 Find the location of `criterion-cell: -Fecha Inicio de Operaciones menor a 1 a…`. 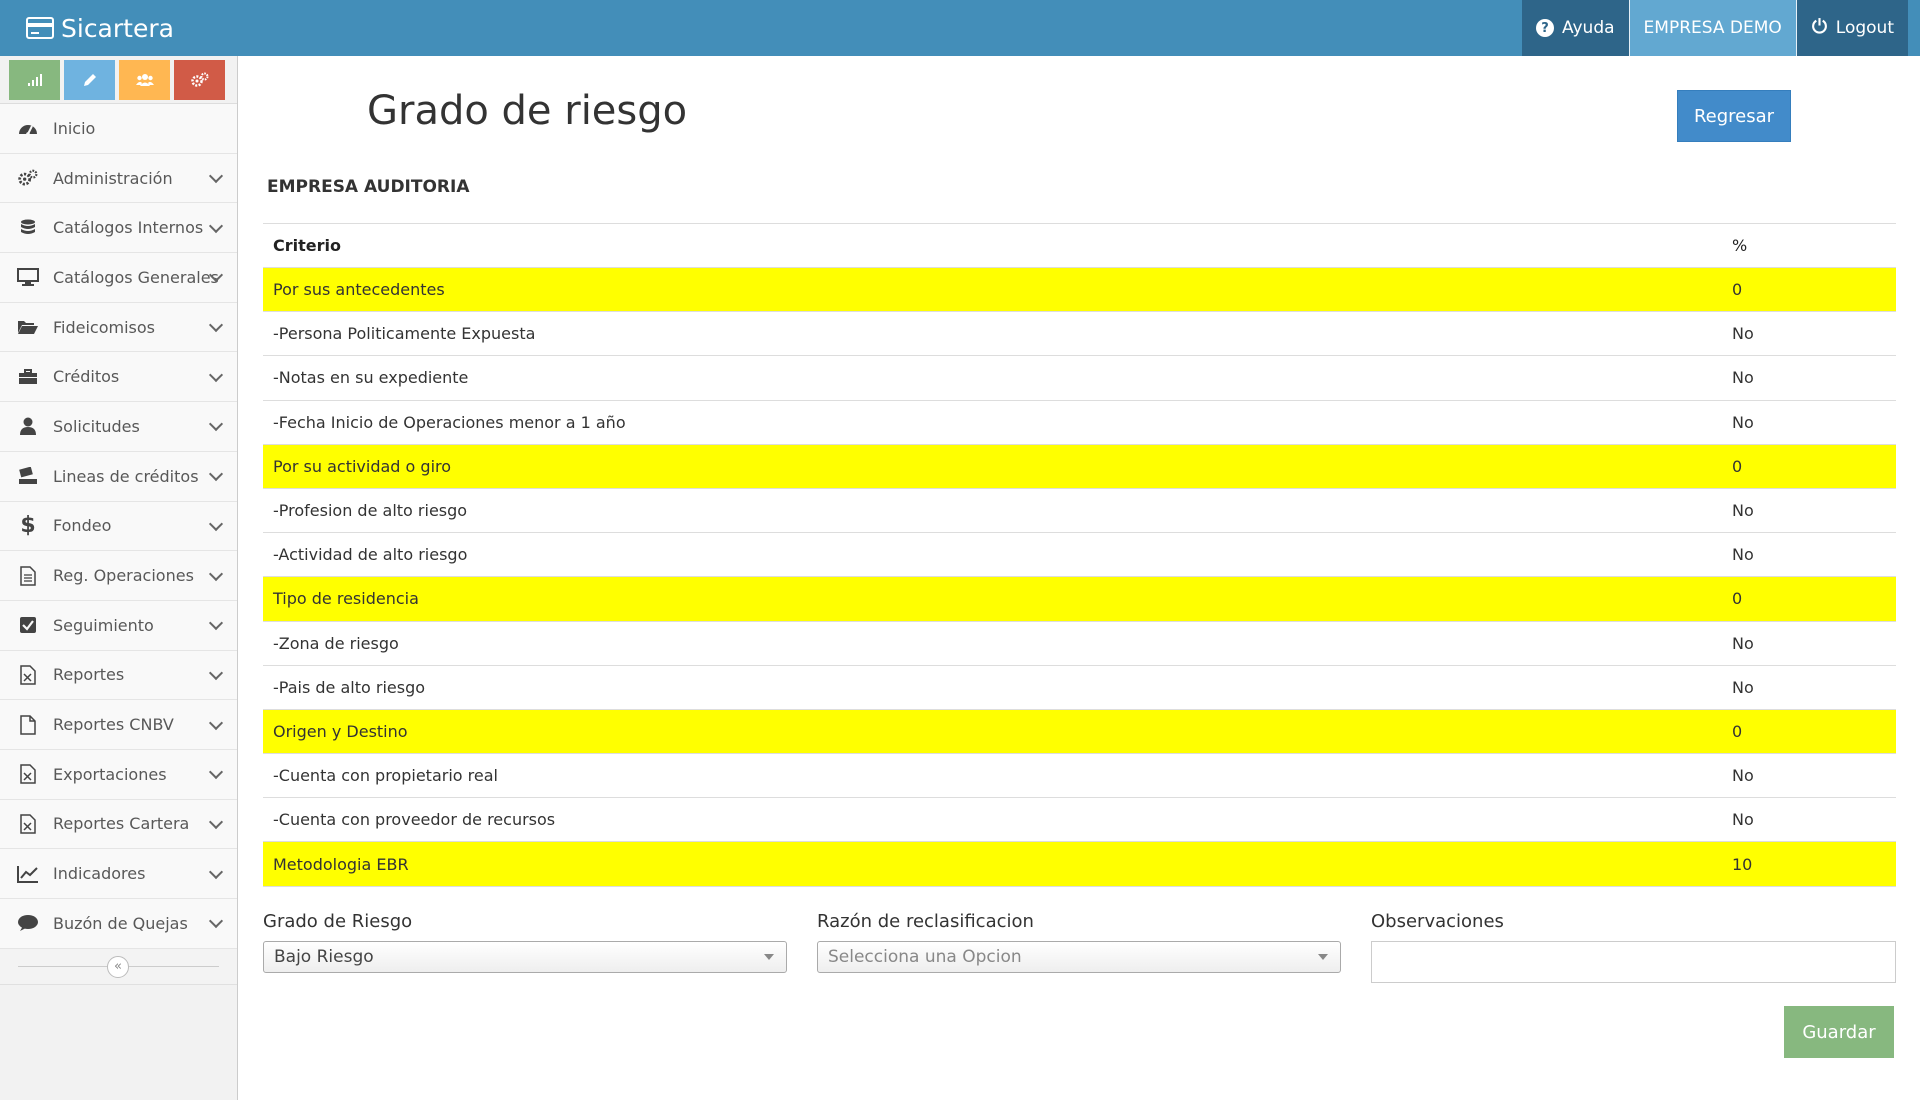

criterion-cell: -Fecha Inicio de Operaciones menor a 1 a… is located at coordinates (997, 422).